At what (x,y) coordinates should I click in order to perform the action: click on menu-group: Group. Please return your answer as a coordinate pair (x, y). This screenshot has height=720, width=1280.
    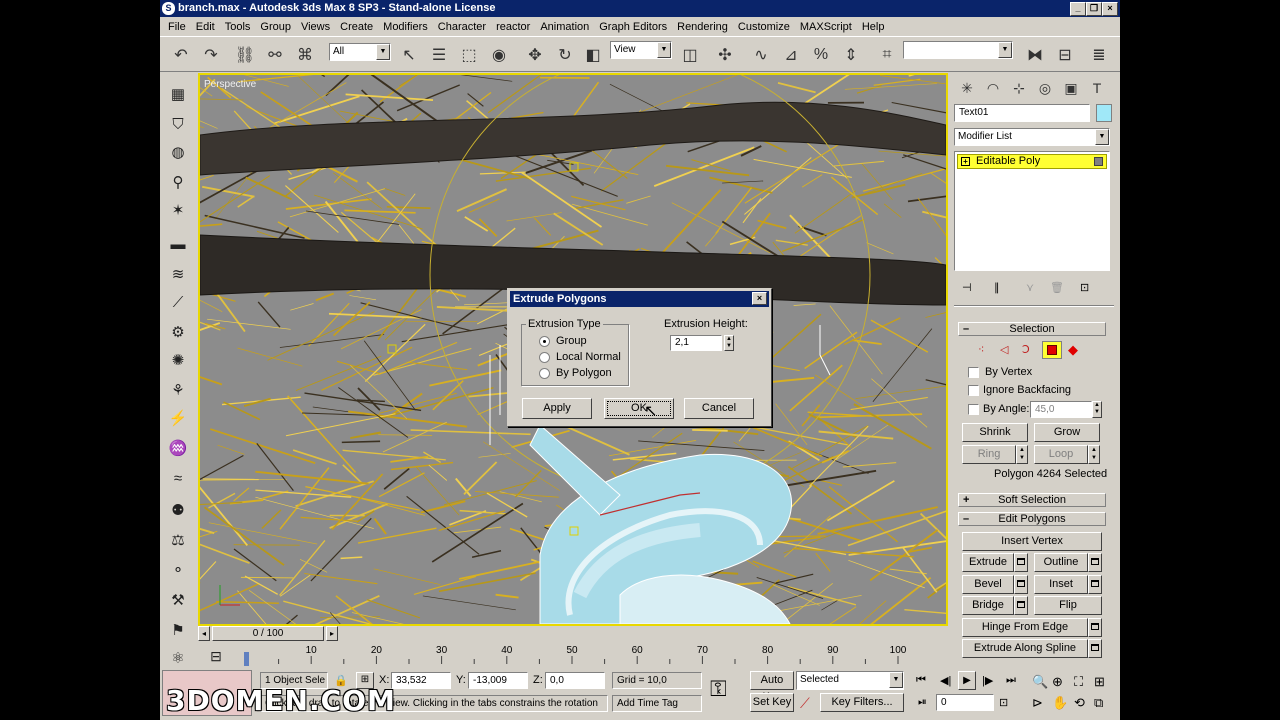
    Looking at the image, I should click on (275, 27).